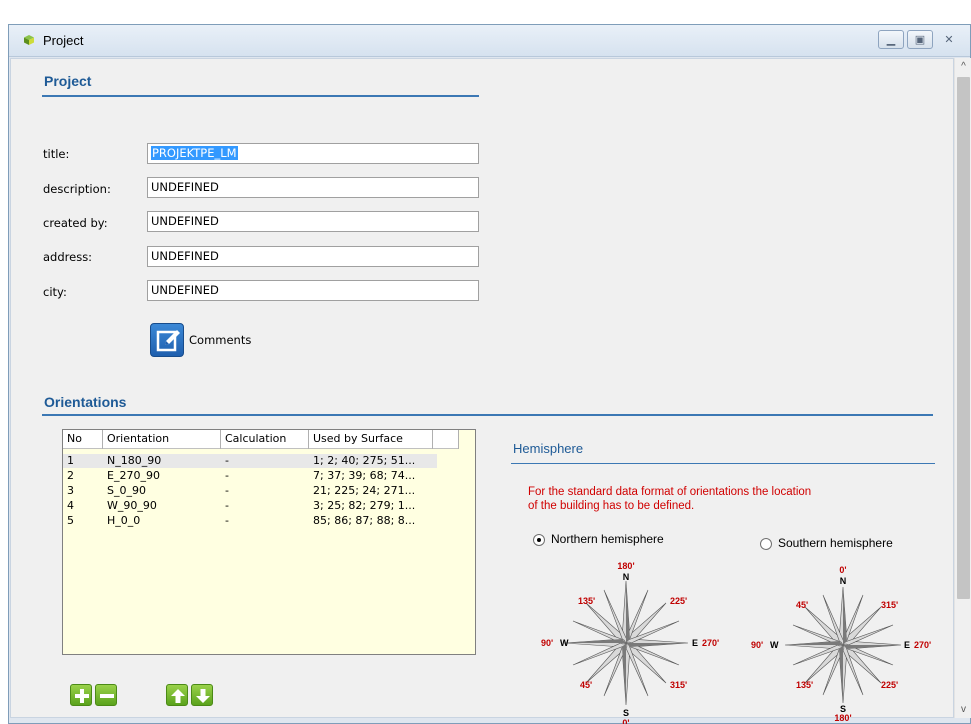 This screenshot has height=724, width=971. I want to click on edit-note-icon, so click(168, 341).